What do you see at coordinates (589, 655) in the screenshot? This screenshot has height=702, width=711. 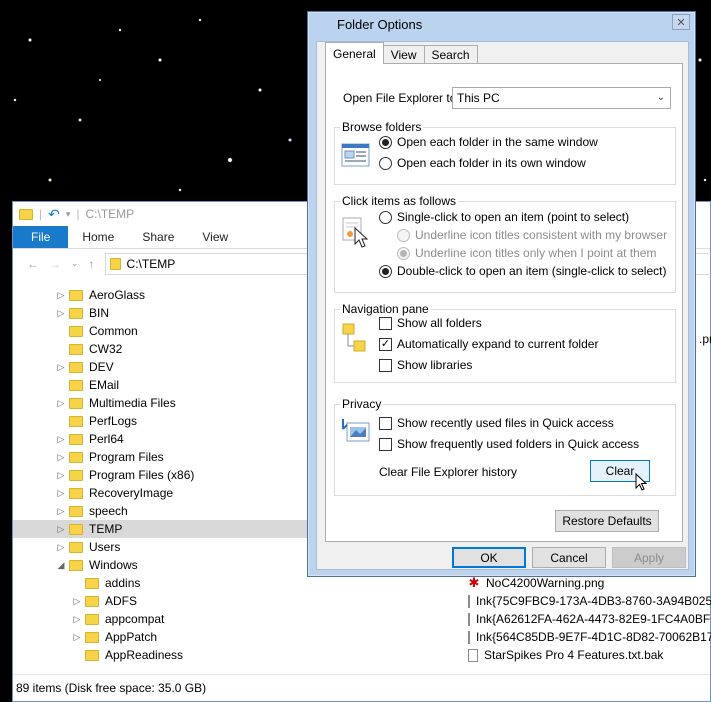 I see `file-list-item: StarSpikes Pro 4 Features.txt.bak` at bounding box center [589, 655].